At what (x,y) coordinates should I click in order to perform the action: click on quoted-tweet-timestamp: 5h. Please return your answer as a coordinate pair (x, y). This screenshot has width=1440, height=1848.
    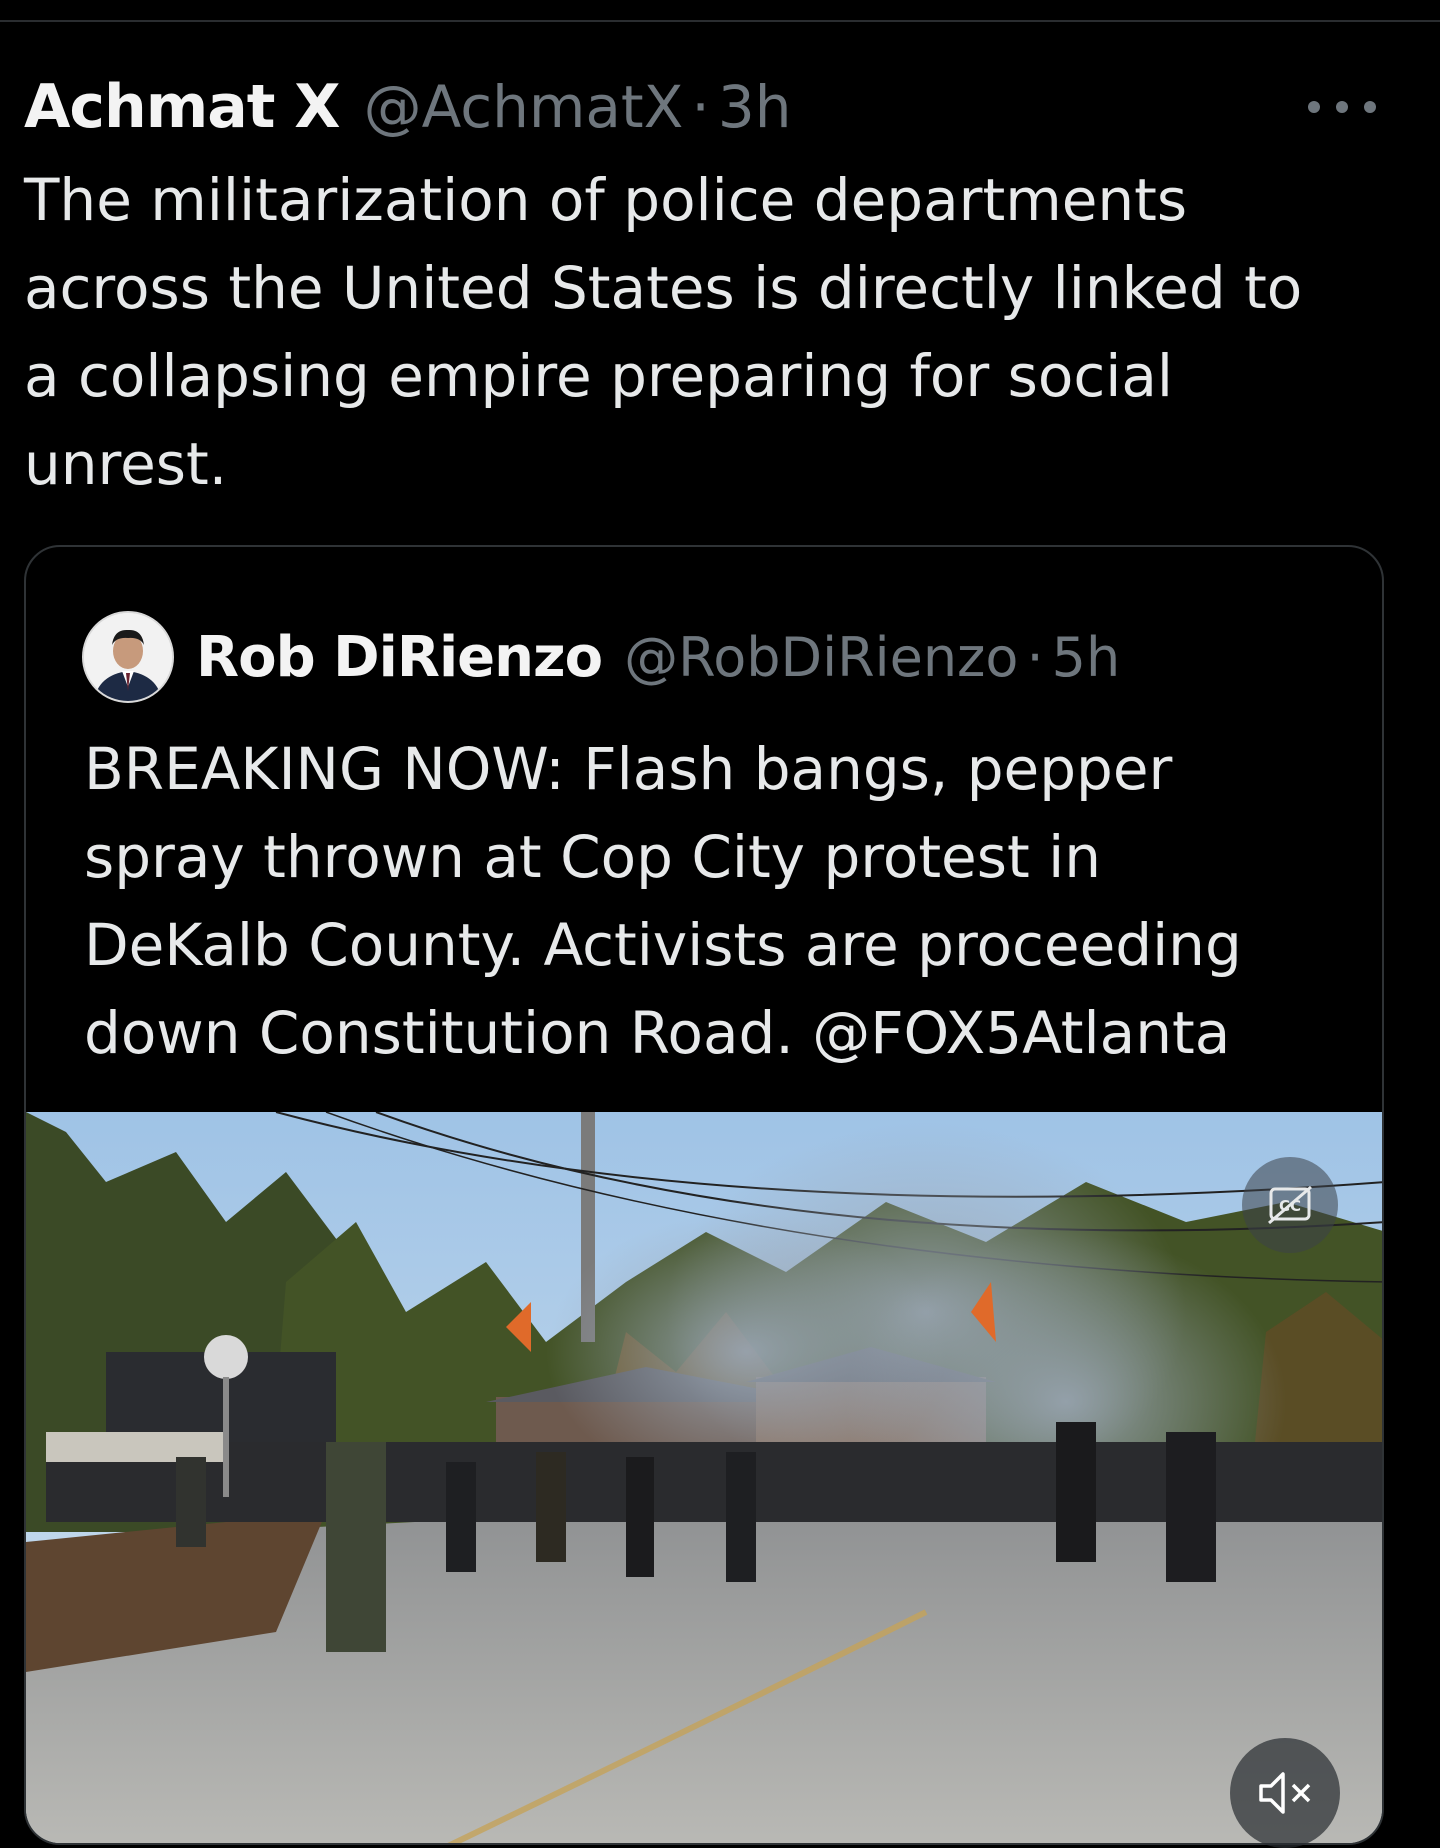
    Looking at the image, I should click on (1086, 657).